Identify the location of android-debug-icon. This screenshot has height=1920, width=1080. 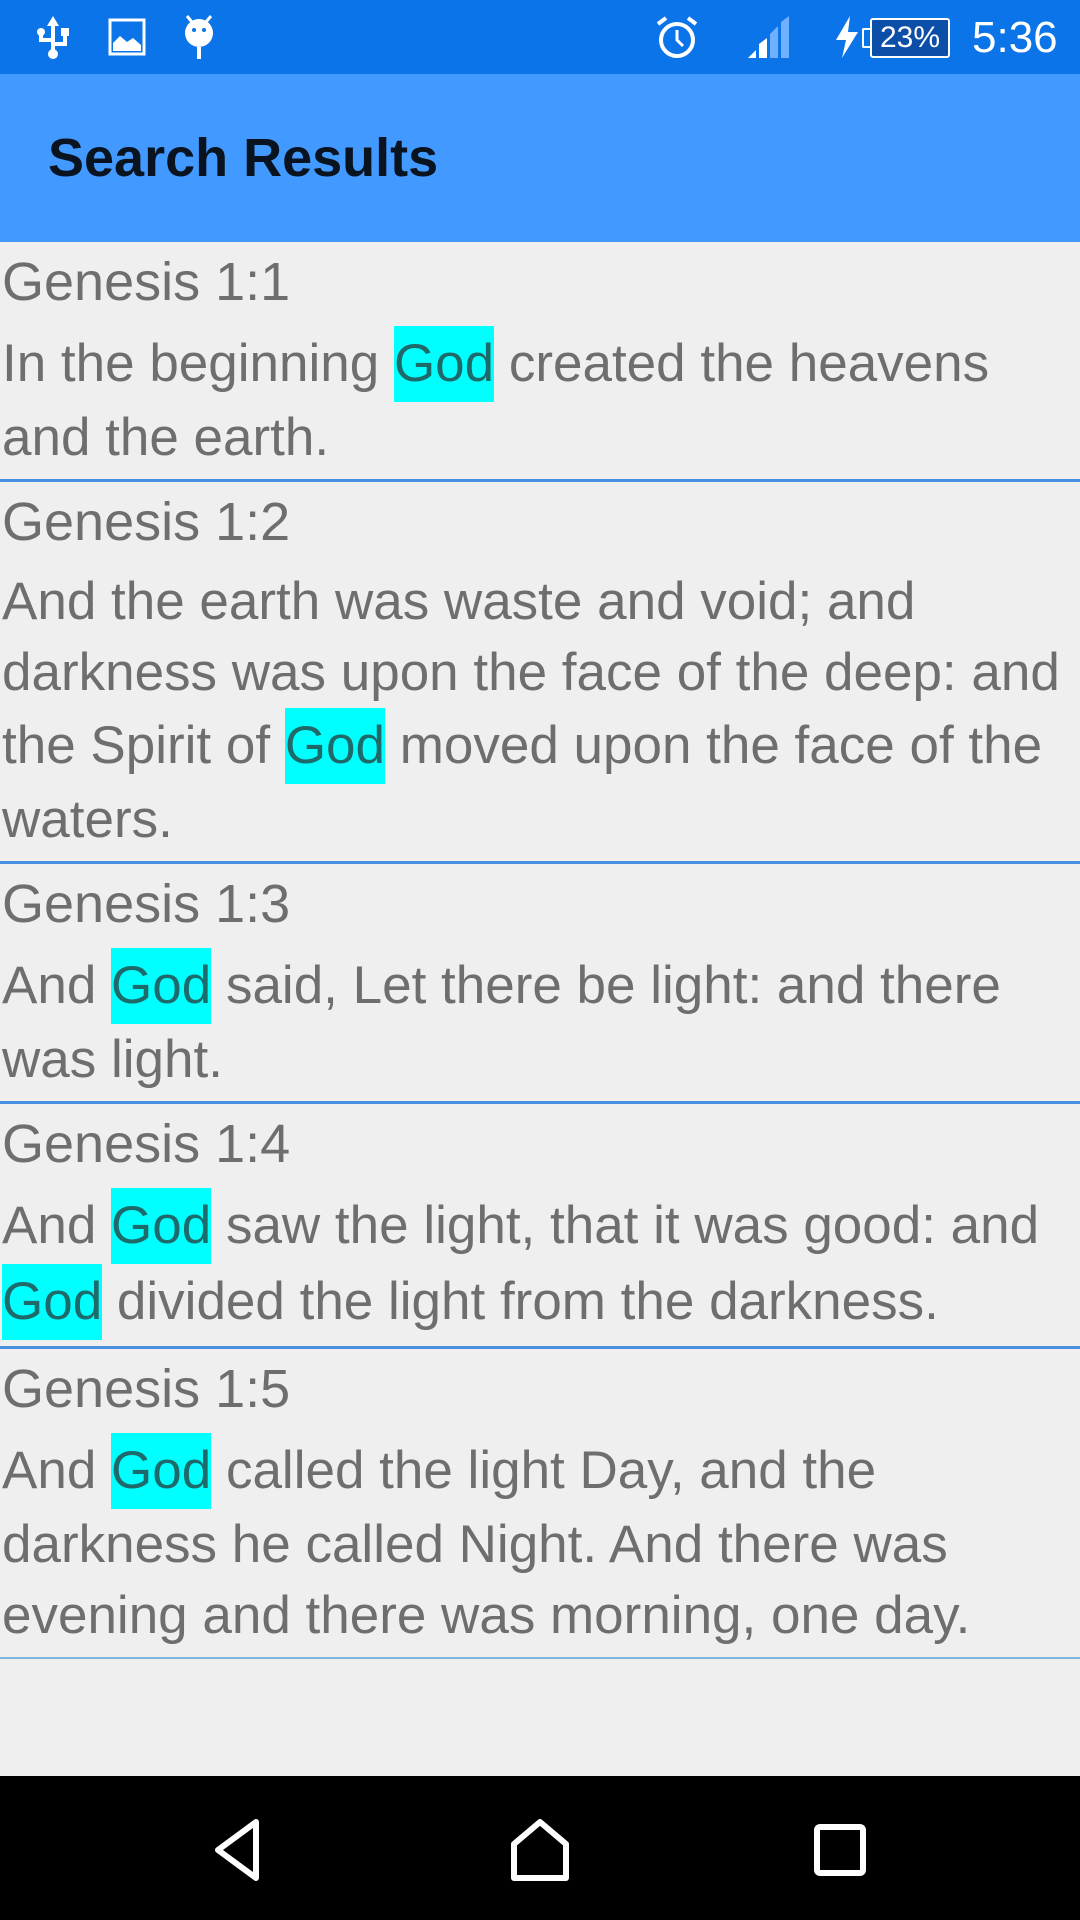
(199, 37).